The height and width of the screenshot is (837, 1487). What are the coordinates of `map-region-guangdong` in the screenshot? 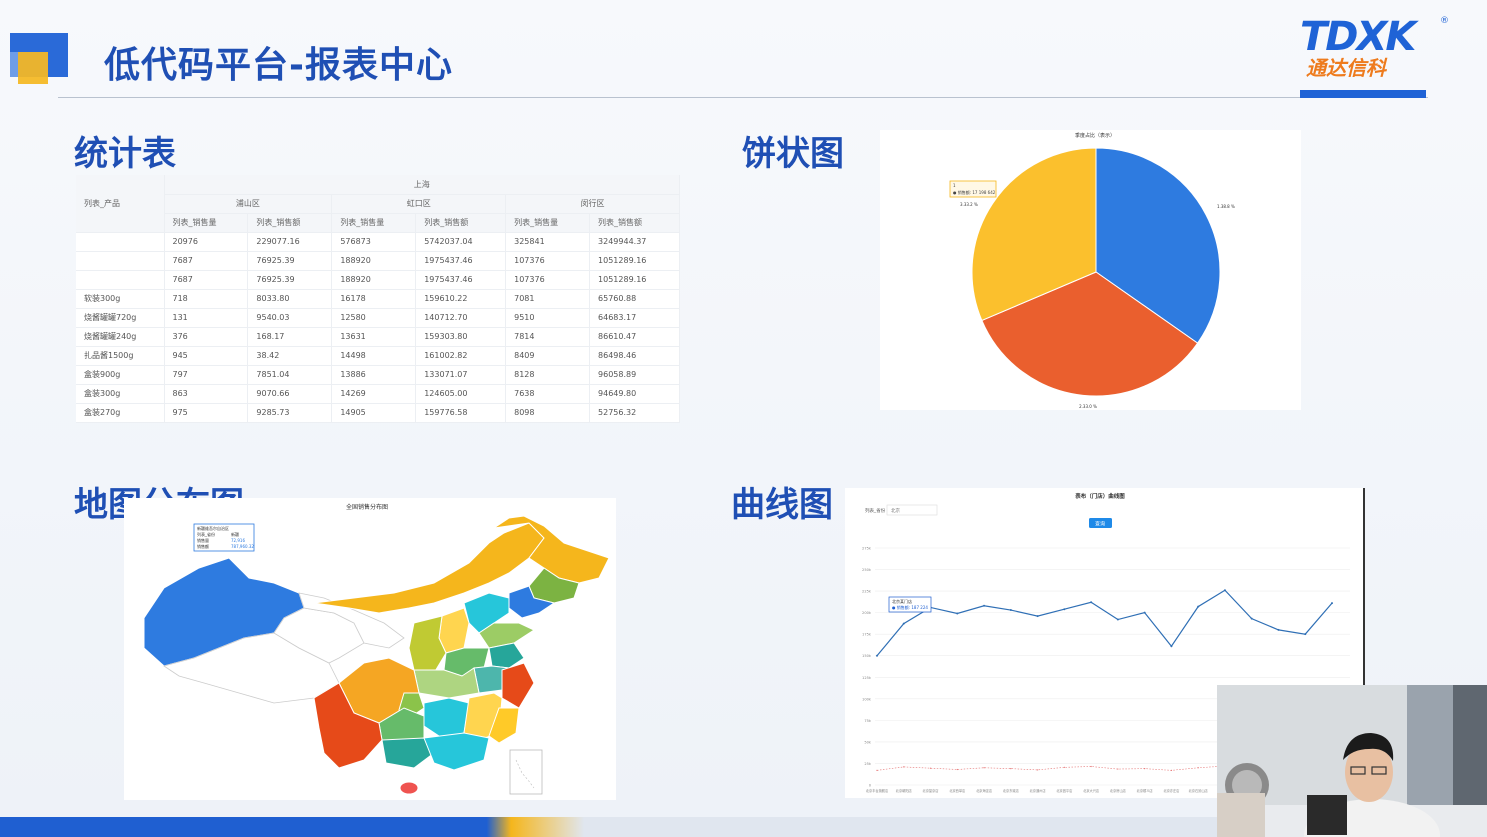 It's located at (456, 751).